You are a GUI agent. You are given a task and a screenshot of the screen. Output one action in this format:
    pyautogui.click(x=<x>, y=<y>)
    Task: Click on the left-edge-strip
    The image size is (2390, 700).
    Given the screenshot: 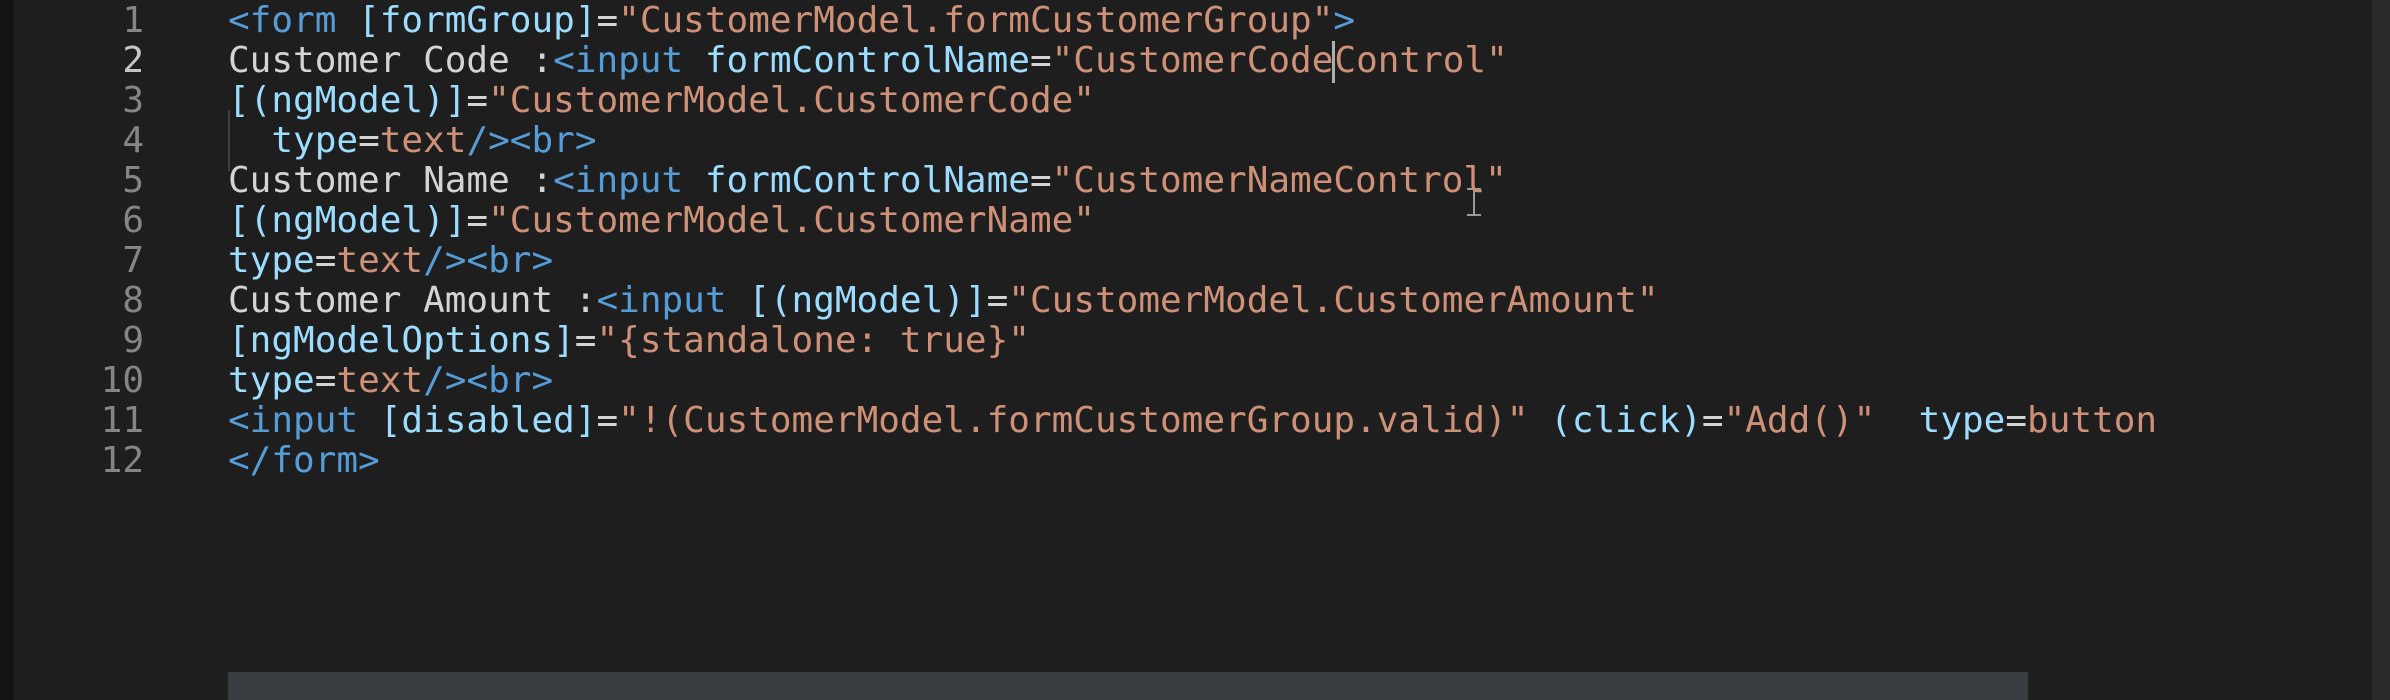 What is the action you would take?
    pyautogui.click(x=7, y=350)
    